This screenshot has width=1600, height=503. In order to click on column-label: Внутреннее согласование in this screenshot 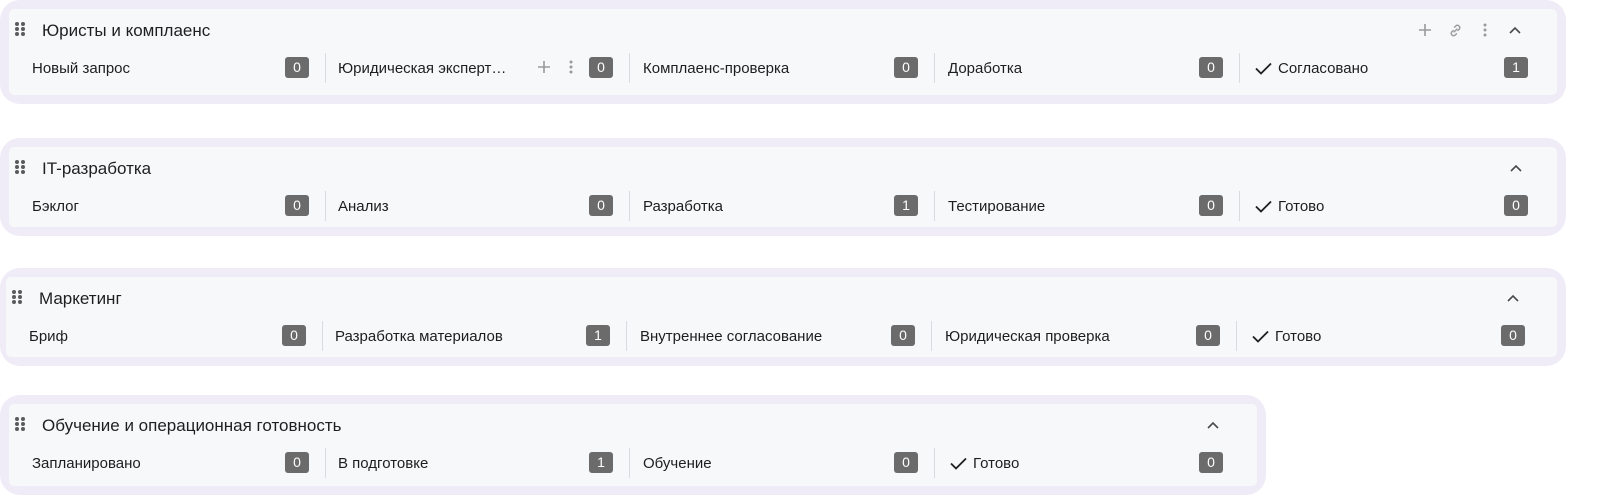, I will do `click(731, 336)`.